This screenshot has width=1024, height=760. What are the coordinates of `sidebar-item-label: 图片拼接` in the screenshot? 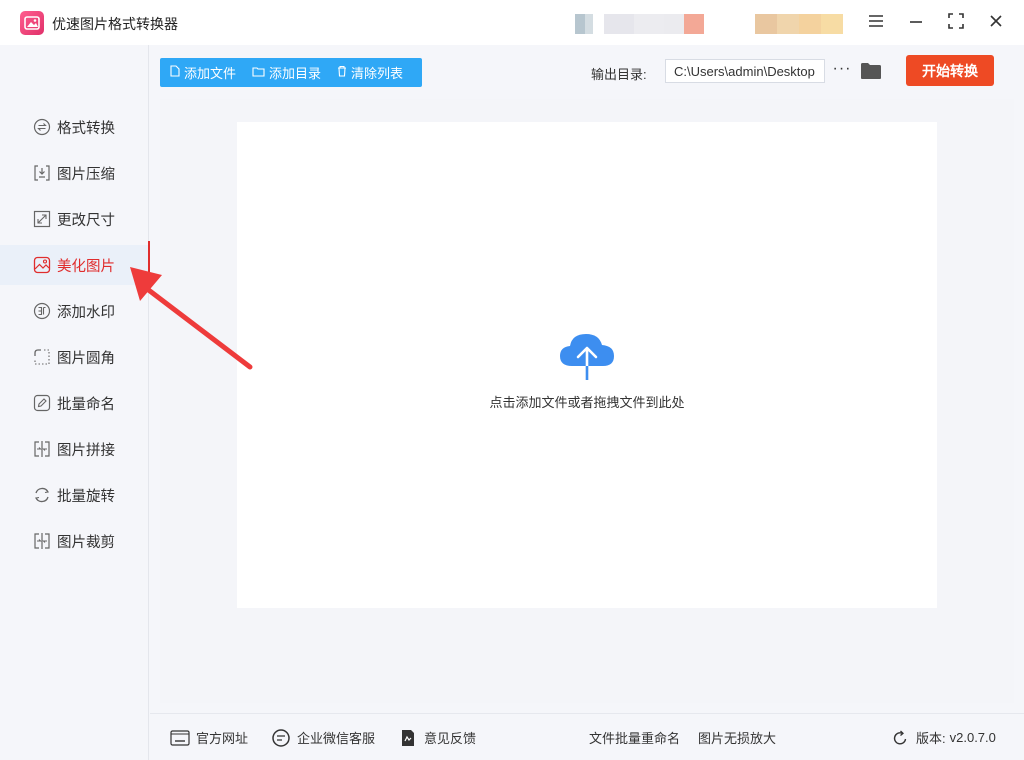 It's located at (86, 450).